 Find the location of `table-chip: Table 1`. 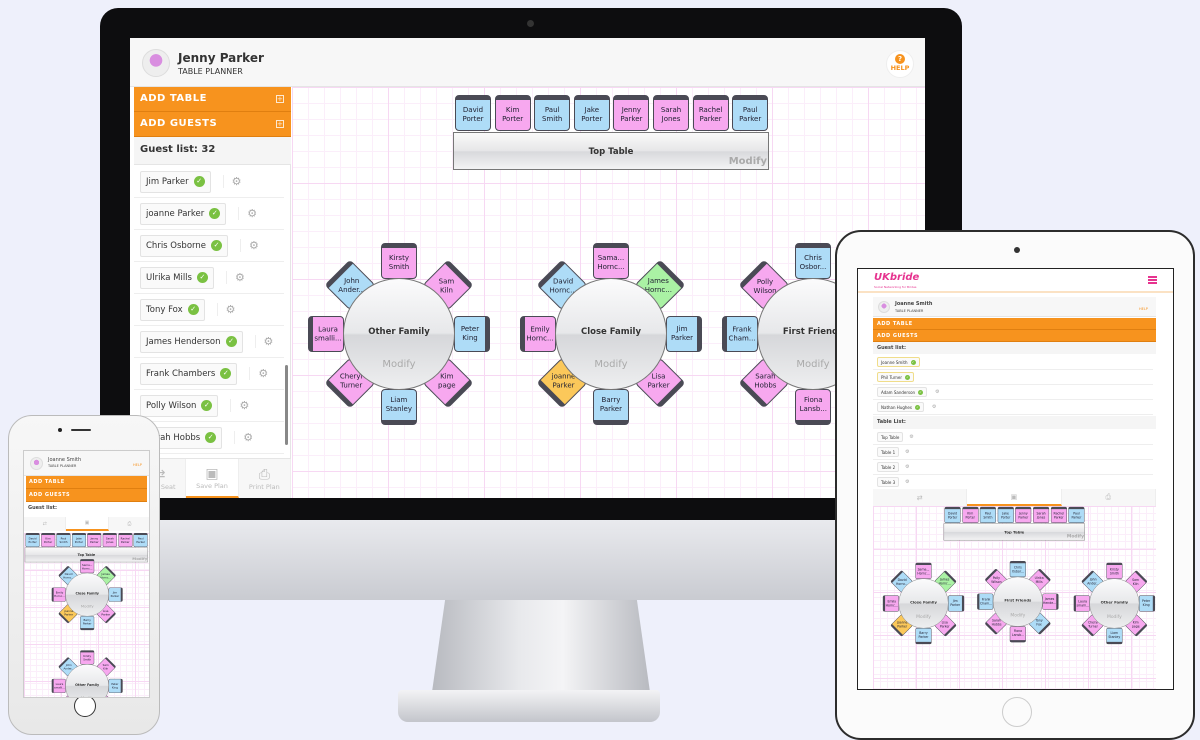

table-chip: Table 1 is located at coordinates (888, 452).